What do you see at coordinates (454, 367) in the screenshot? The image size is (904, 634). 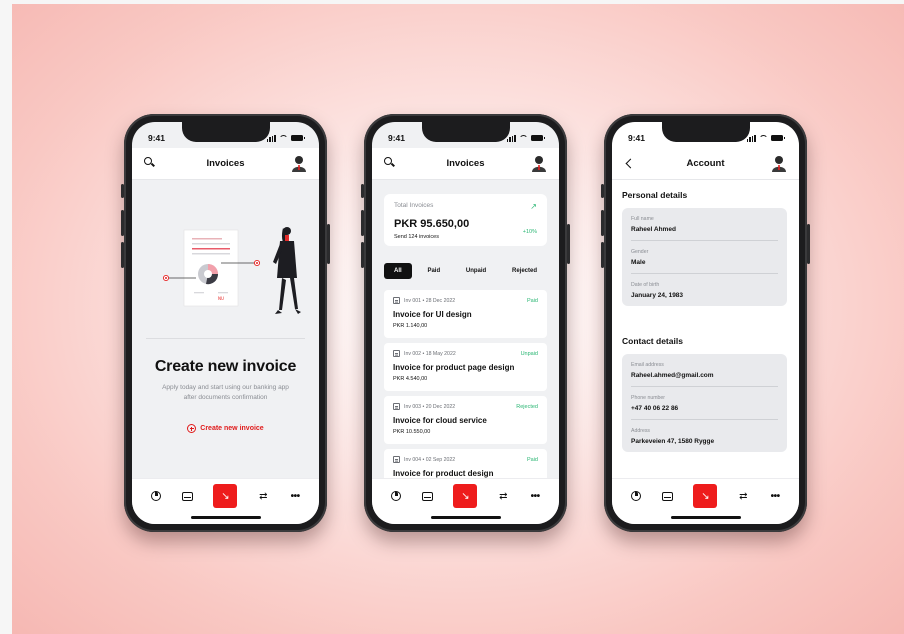 I see `invoice-title: Invoice for product page design` at bounding box center [454, 367].